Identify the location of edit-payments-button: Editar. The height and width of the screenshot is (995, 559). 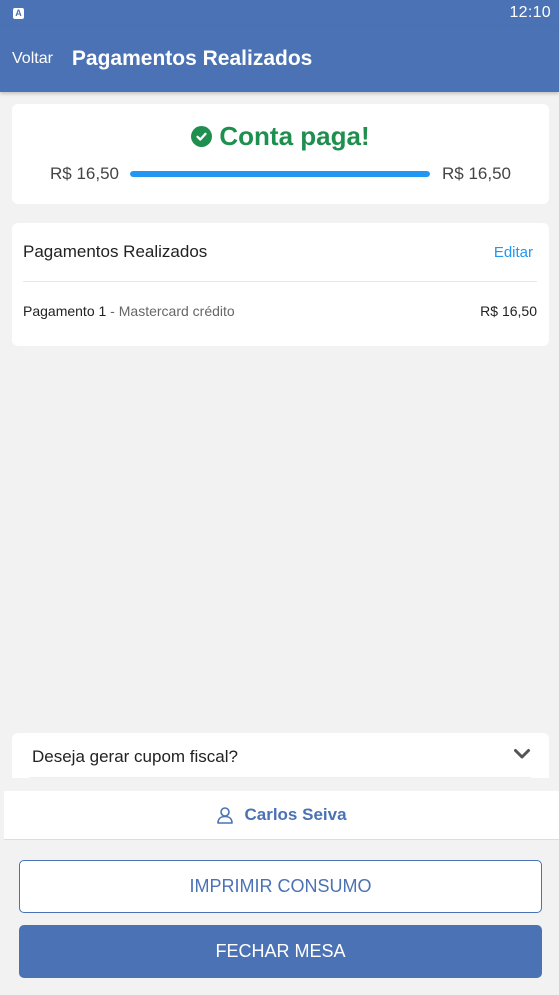
(513, 252).